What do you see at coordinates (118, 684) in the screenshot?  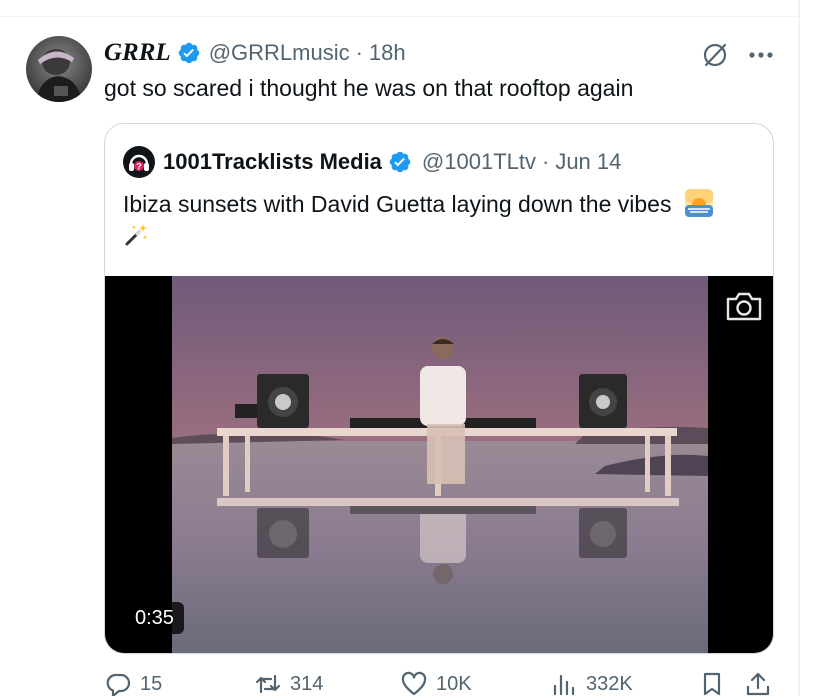 I see `reply-icon` at bounding box center [118, 684].